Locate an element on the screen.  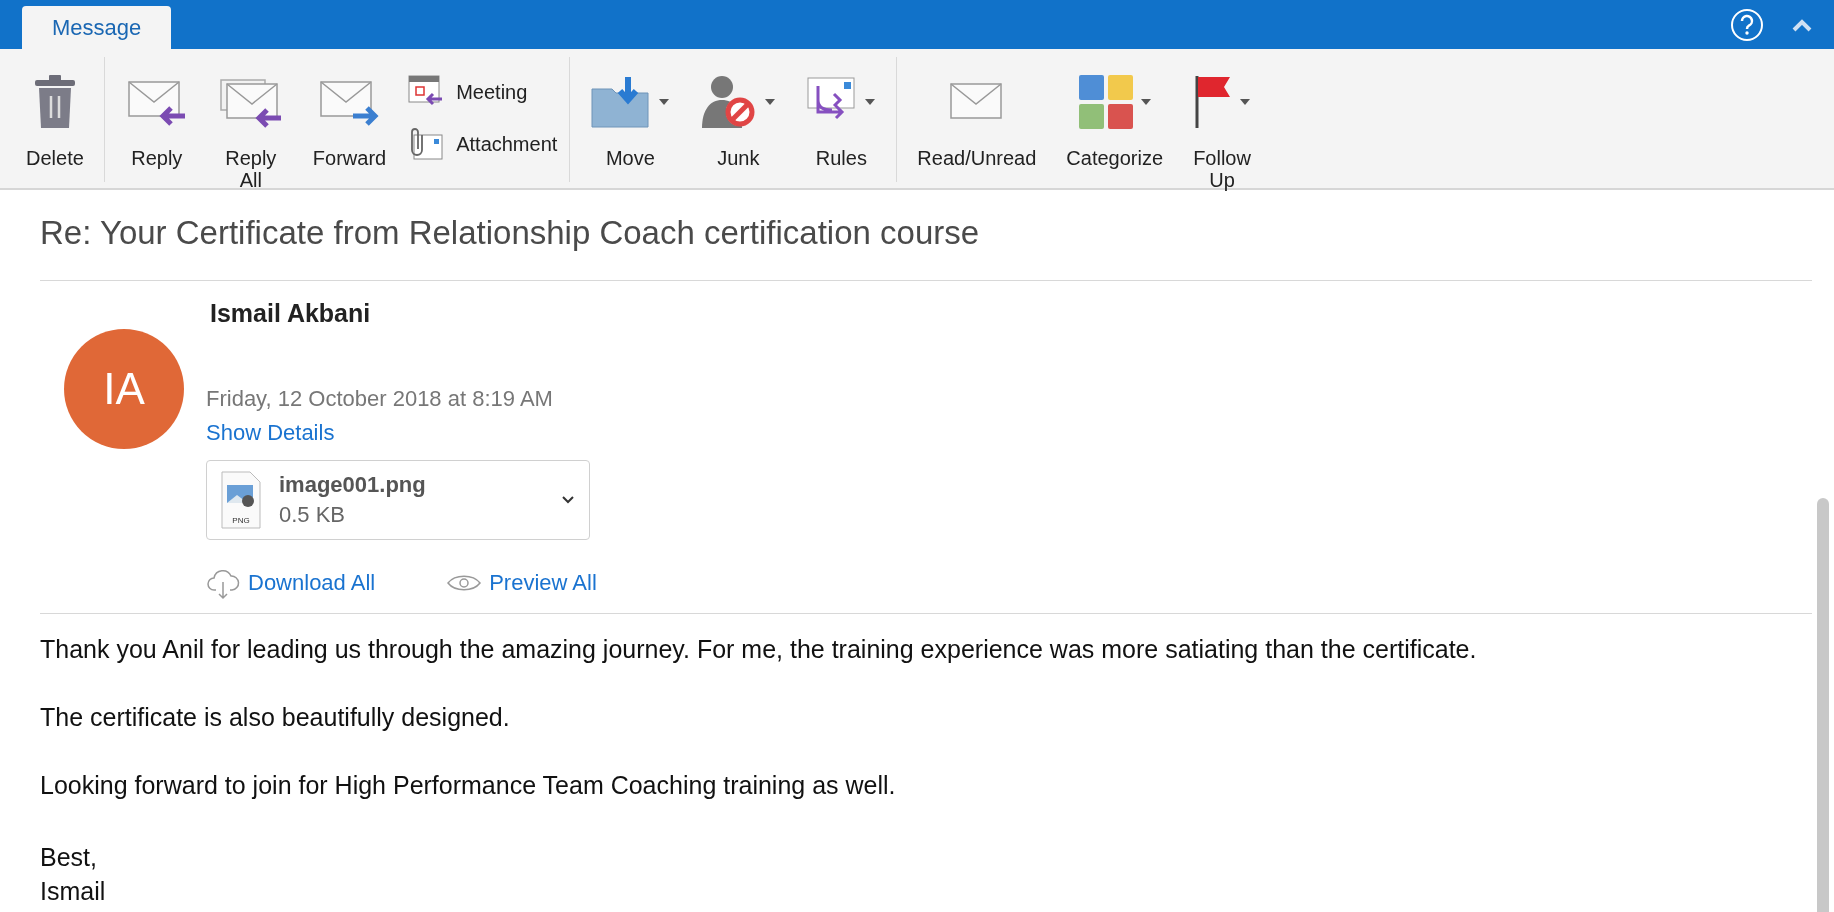
ribbon-button: Delete is located at coordinates (55, 119).